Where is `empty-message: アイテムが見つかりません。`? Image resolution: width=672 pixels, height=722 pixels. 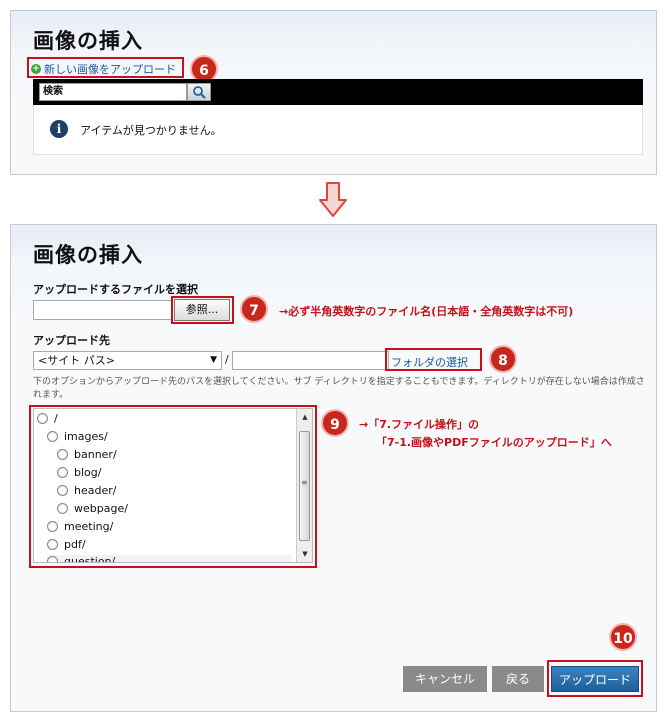 empty-message: アイテムが見つかりません。 is located at coordinates (151, 130).